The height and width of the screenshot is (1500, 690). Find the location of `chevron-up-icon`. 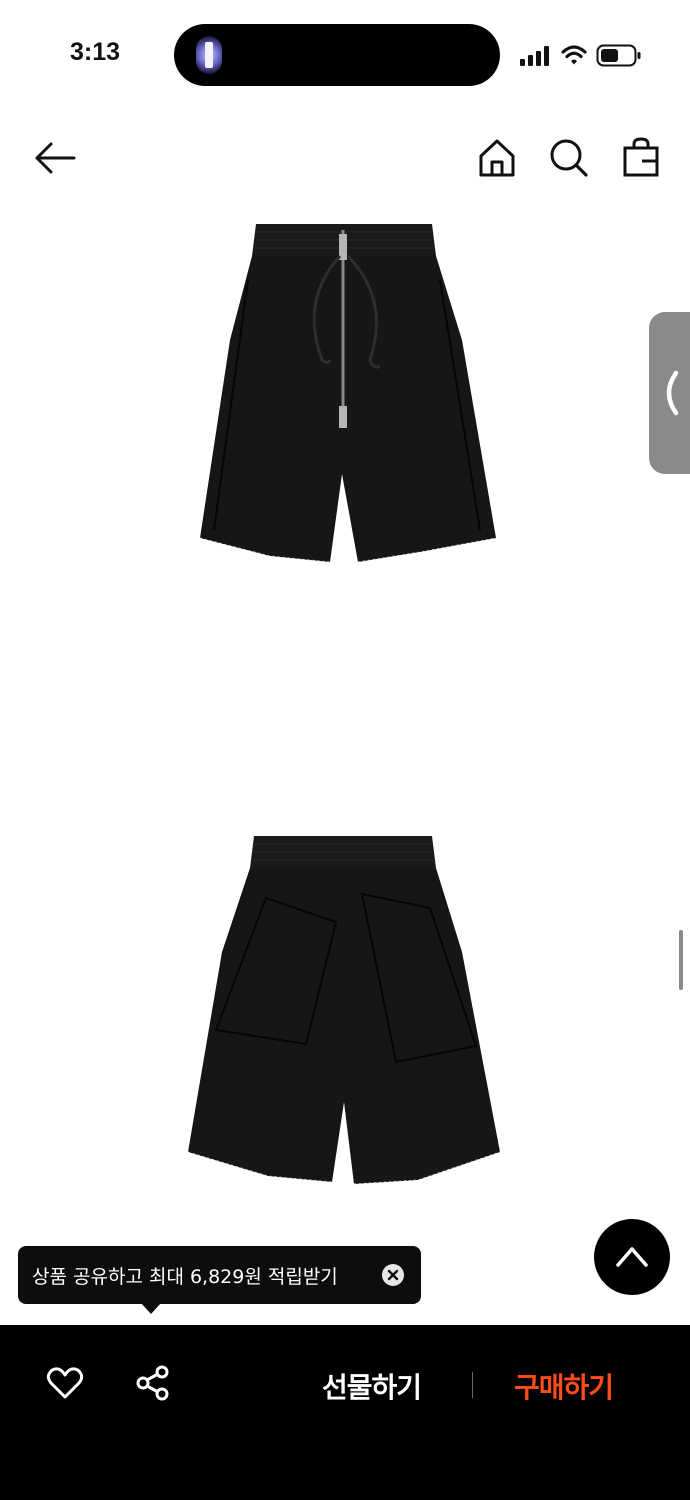

chevron-up-icon is located at coordinates (632, 1257).